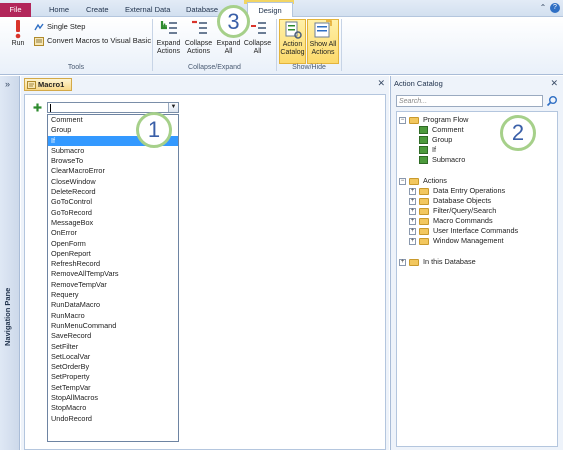 The image size is (563, 450). What do you see at coordinates (450, 201) in the screenshot?
I see `tree-item-database-objects: + Database Objects` at bounding box center [450, 201].